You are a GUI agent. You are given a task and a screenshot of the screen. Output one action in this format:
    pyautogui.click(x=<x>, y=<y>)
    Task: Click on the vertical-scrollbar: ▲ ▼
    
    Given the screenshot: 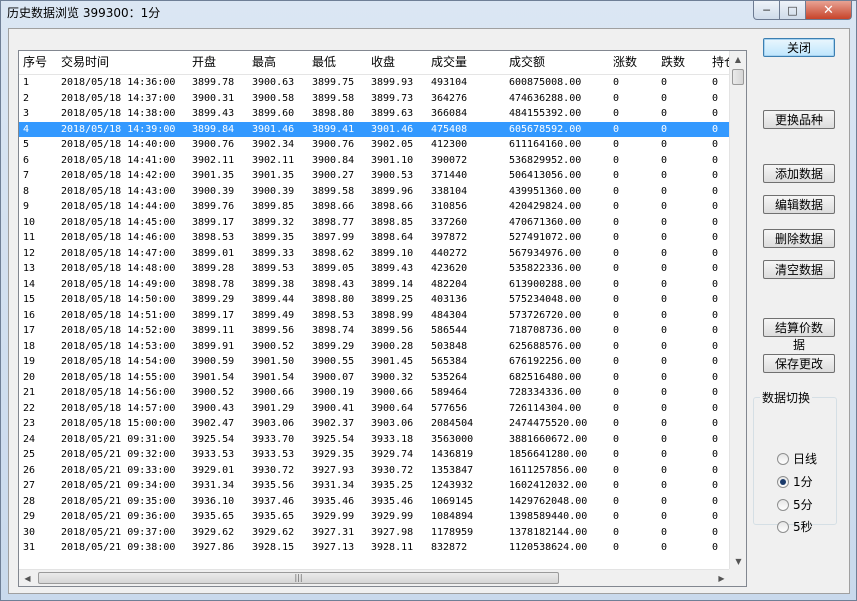 What is the action you would take?
    pyautogui.click(x=737, y=310)
    